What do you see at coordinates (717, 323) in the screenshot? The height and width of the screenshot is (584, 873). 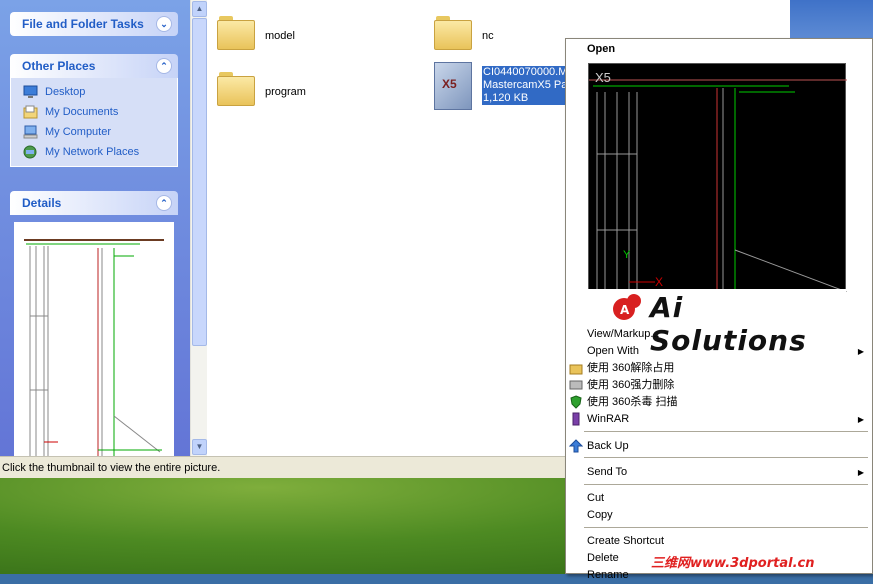 I see `ai-solutions-logo: A Ai Solutions` at bounding box center [717, 323].